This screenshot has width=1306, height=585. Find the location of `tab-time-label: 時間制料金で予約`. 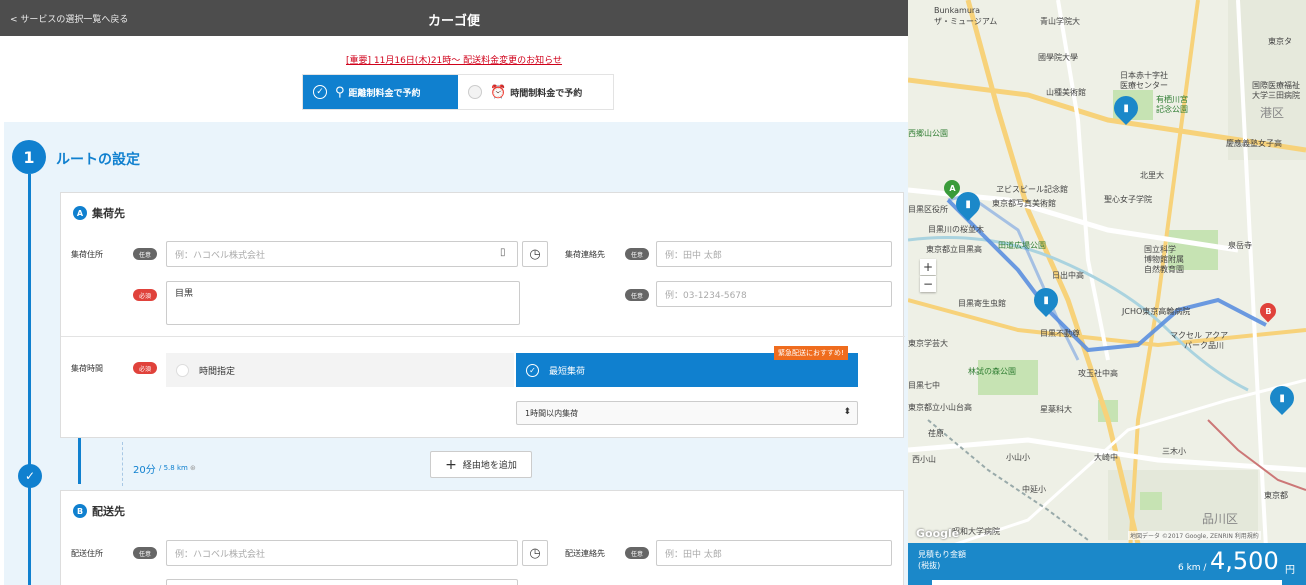

tab-time-label: 時間制料金で予約 is located at coordinates (546, 93).